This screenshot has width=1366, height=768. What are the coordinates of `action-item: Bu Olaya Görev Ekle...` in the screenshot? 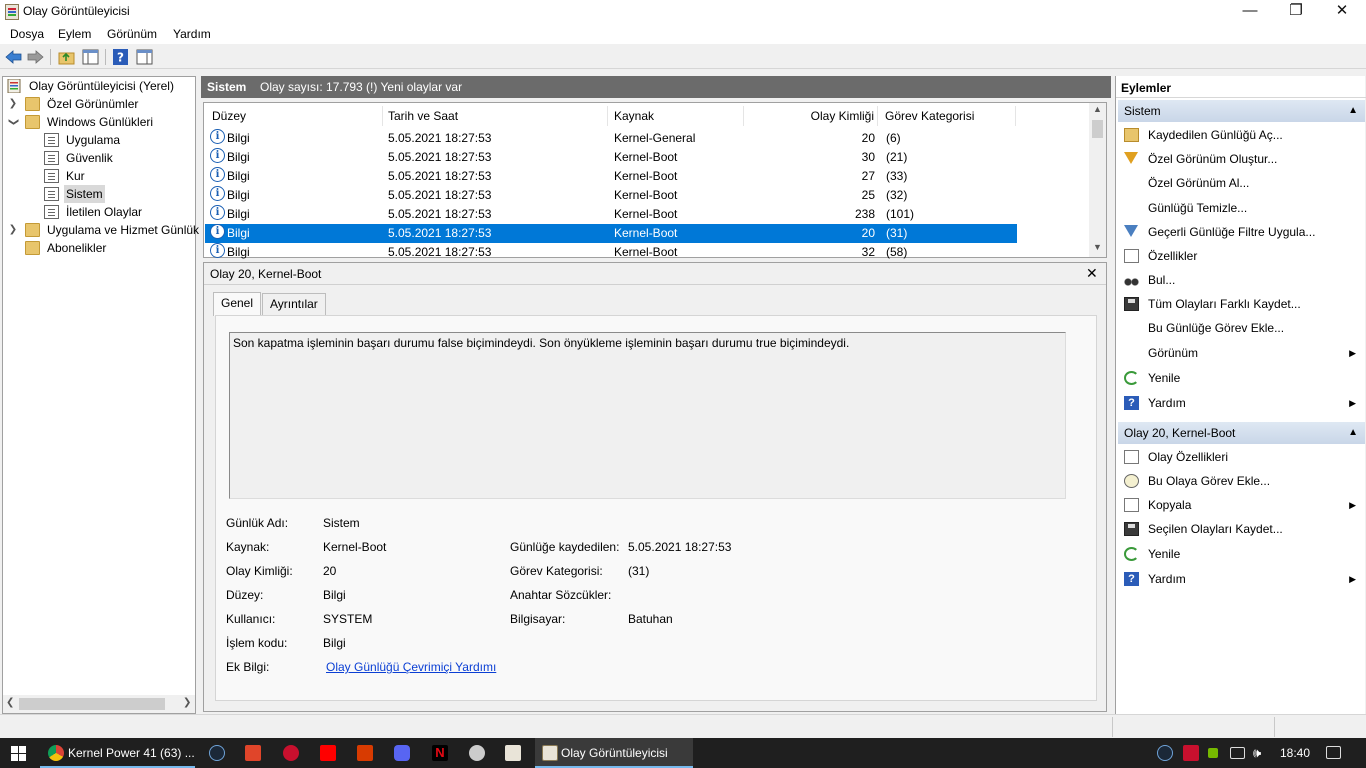 It's located at (1241, 481).